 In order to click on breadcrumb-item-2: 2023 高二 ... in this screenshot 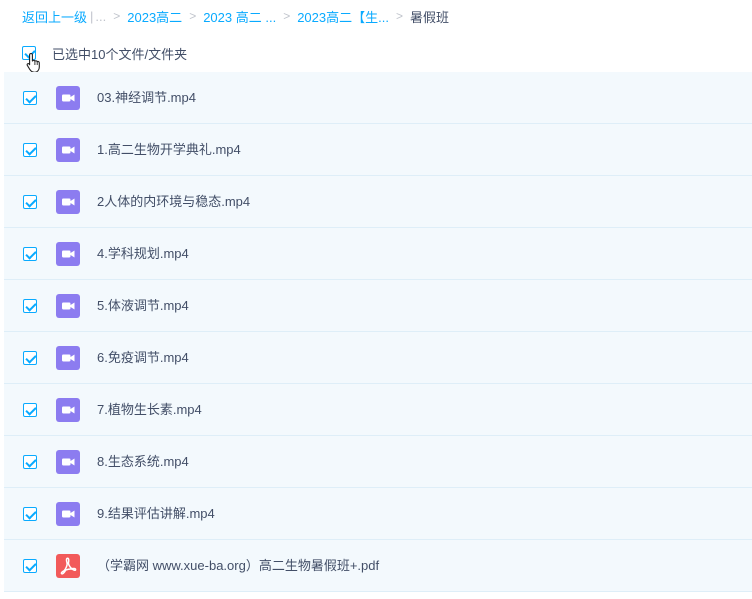, I will do `click(239, 16)`.